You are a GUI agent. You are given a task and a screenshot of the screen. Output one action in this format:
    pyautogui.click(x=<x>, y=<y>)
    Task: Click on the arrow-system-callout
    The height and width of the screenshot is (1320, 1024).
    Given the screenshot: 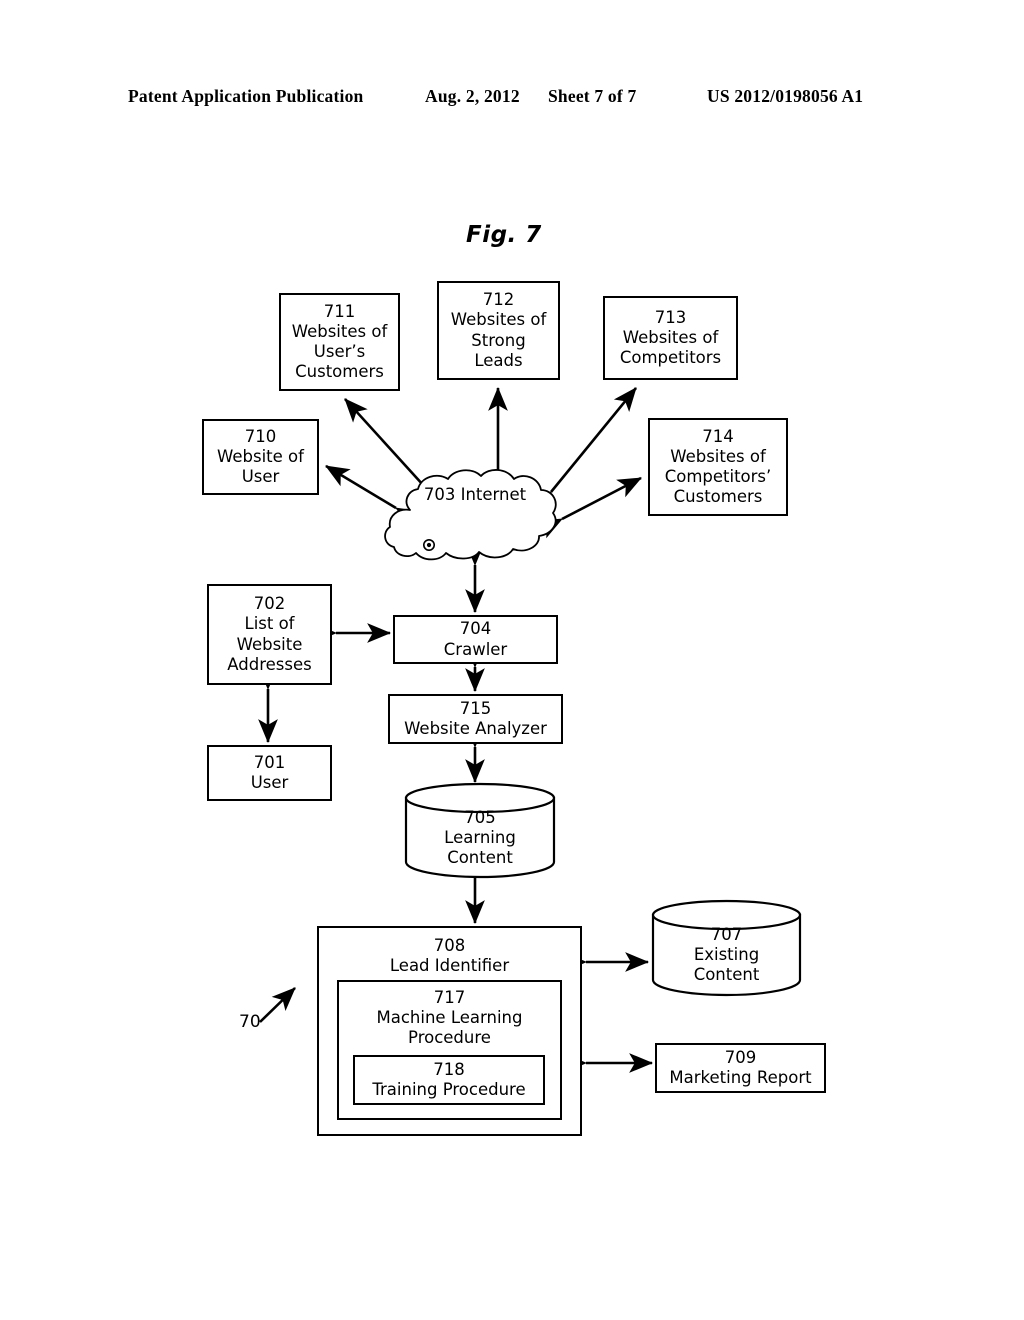 What is the action you would take?
    pyautogui.click(x=277, y=1005)
    